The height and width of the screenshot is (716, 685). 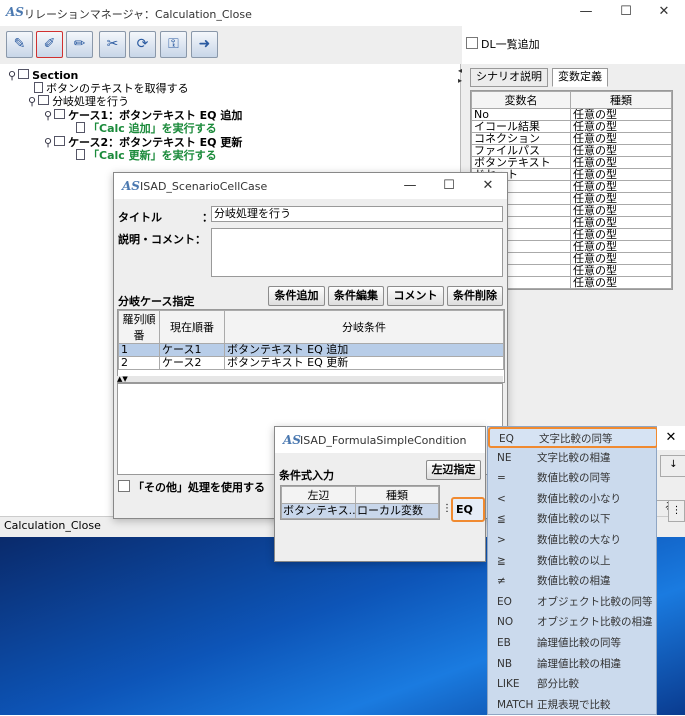 What do you see at coordinates (397, 495) in the screenshot?
I see `col-type: 種類` at bounding box center [397, 495].